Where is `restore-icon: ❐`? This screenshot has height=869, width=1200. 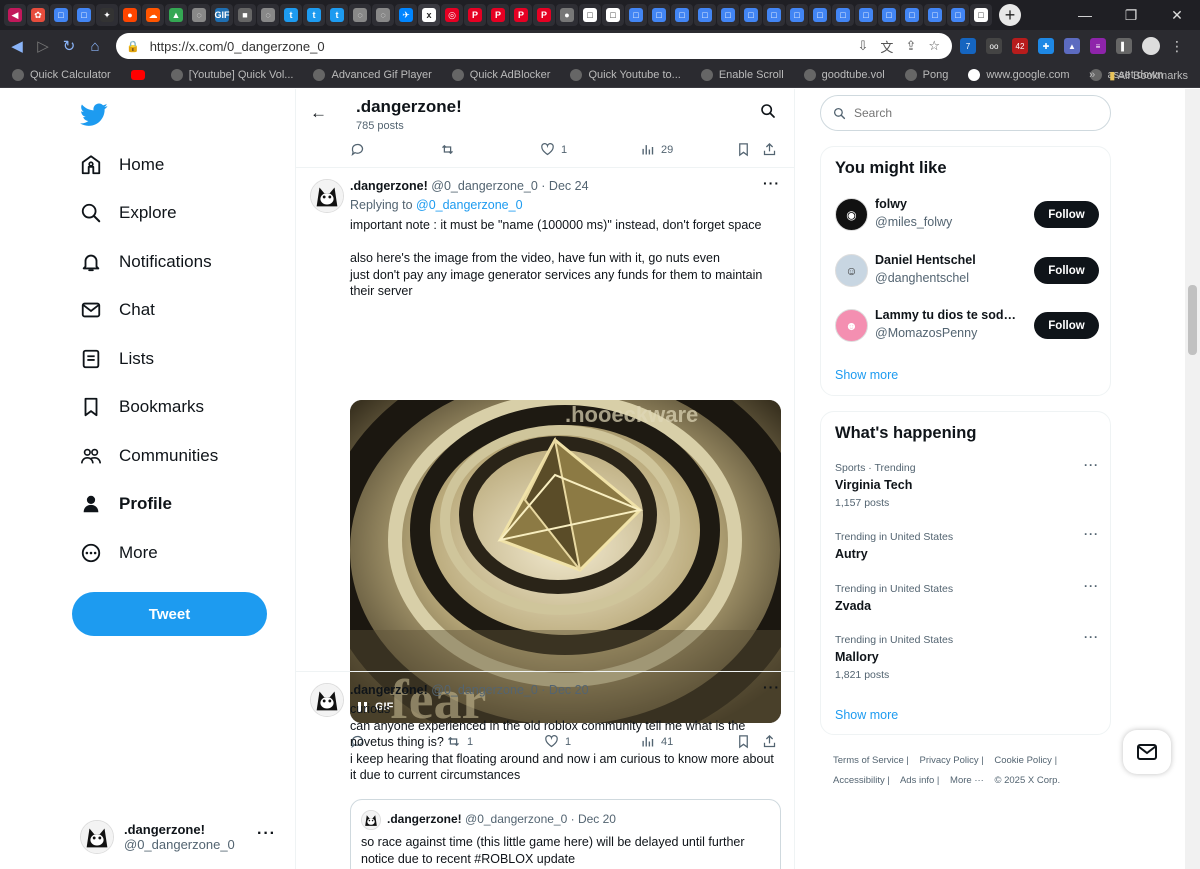 restore-icon: ❐ is located at coordinates (1131, 15).